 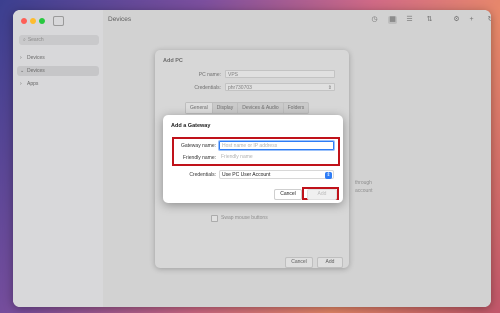 I want to click on add-gateway-title: Add a Gateway, so click(x=191, y=126).